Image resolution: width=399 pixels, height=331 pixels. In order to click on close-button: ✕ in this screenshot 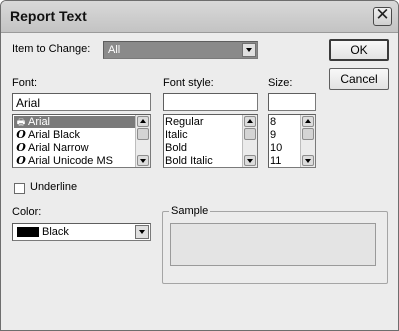, I will do `click(382, 15)`.